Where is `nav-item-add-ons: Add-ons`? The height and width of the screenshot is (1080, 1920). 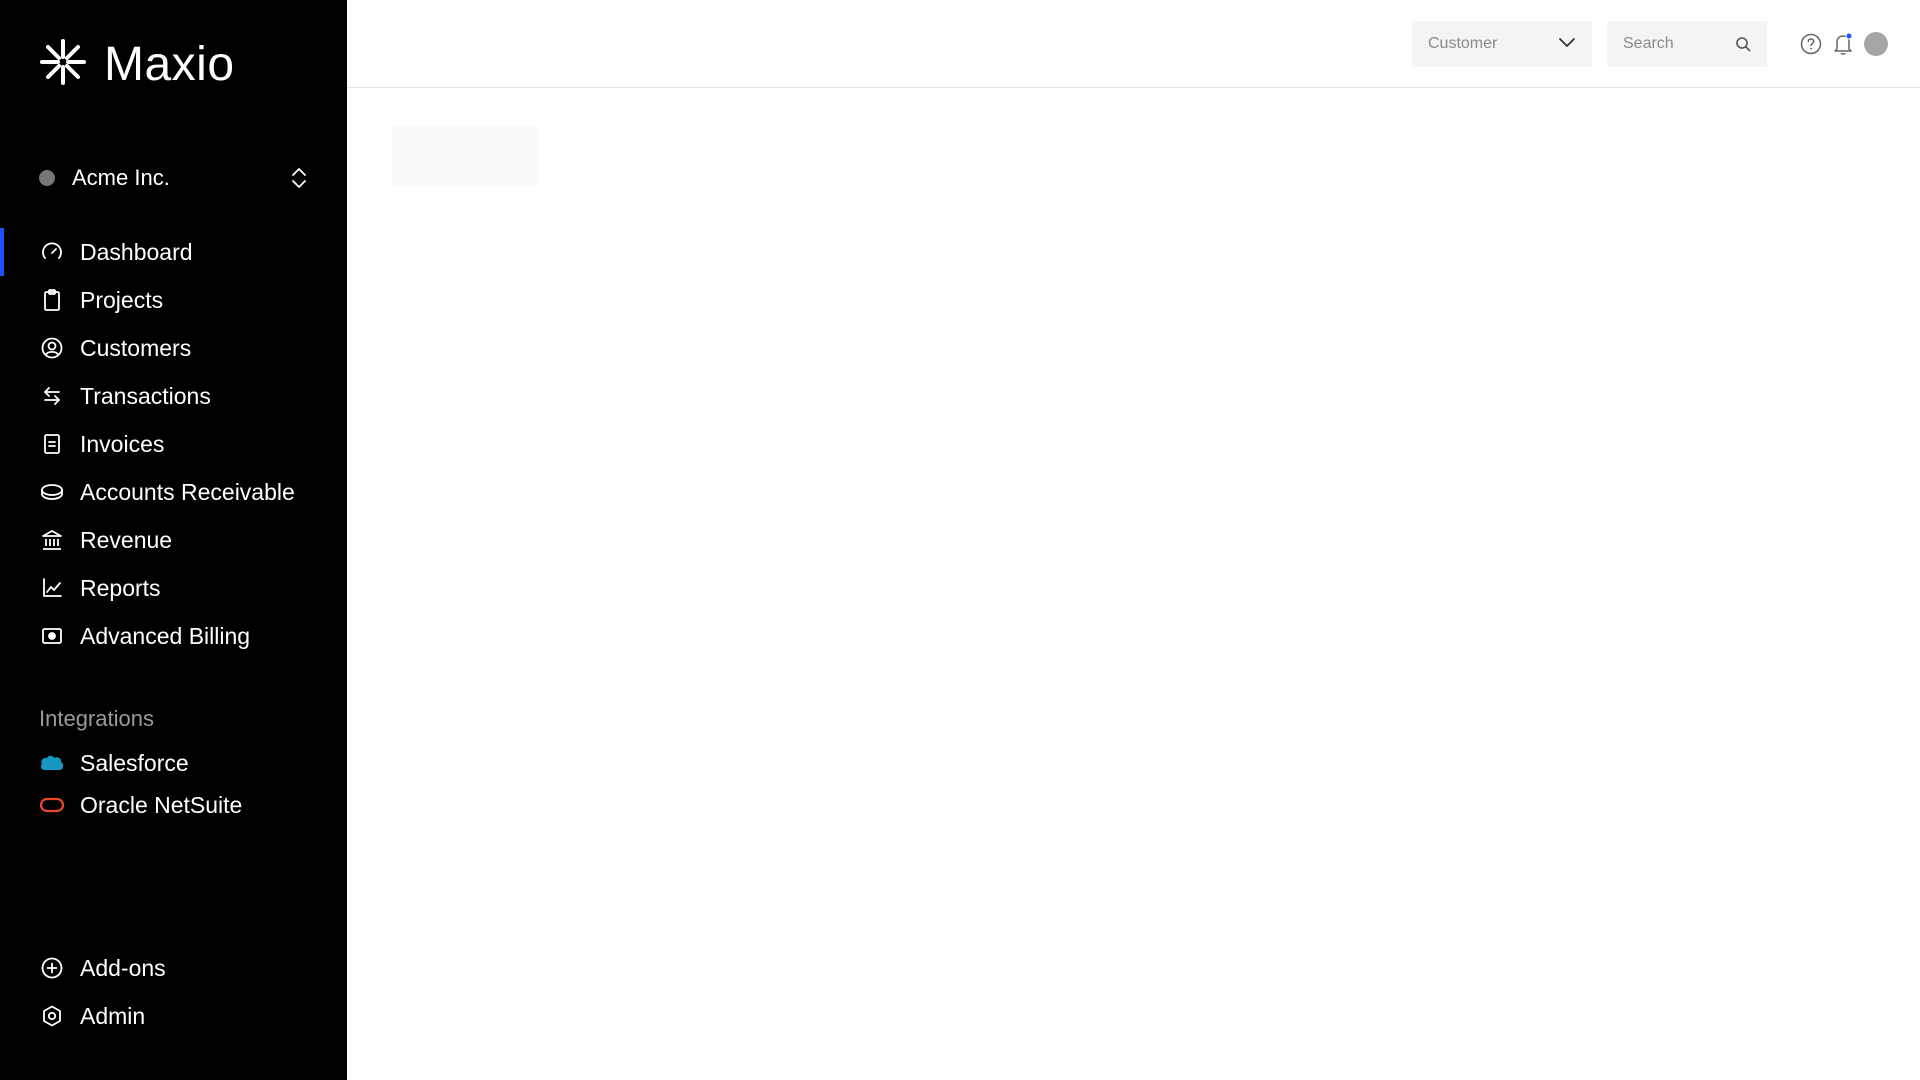 nav-item-add-ons: Add-ons is located at coordinates (173, 968).